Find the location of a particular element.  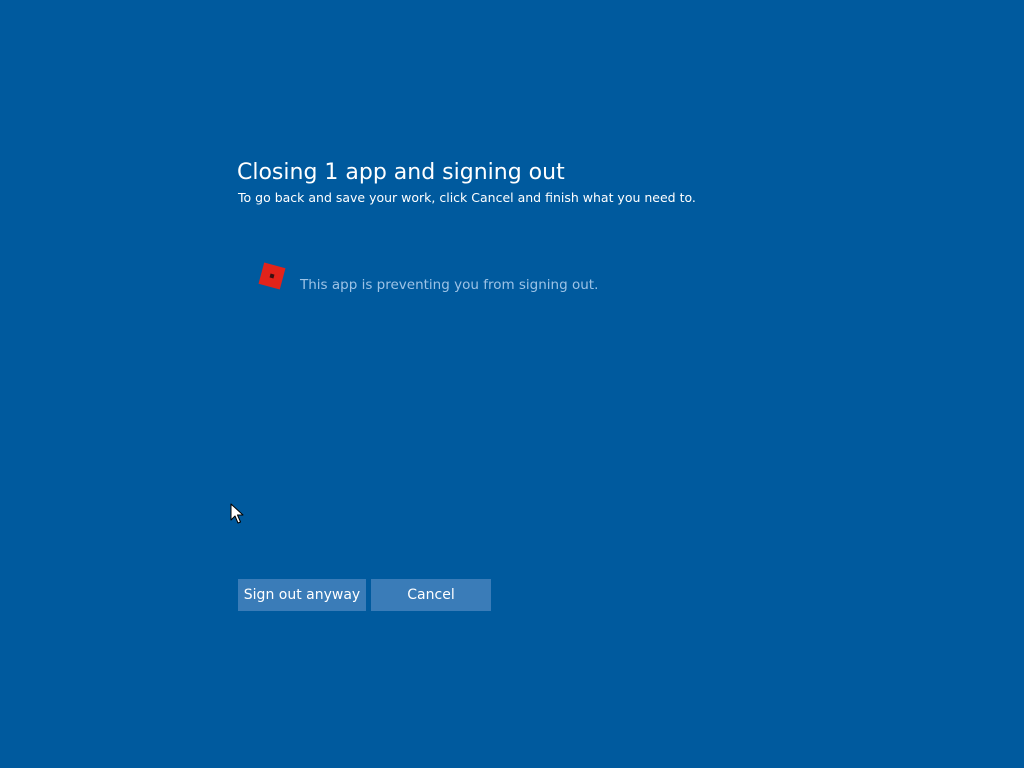

dialog-title: Closing 1 app and signing out is located at coordinates (401, 172).